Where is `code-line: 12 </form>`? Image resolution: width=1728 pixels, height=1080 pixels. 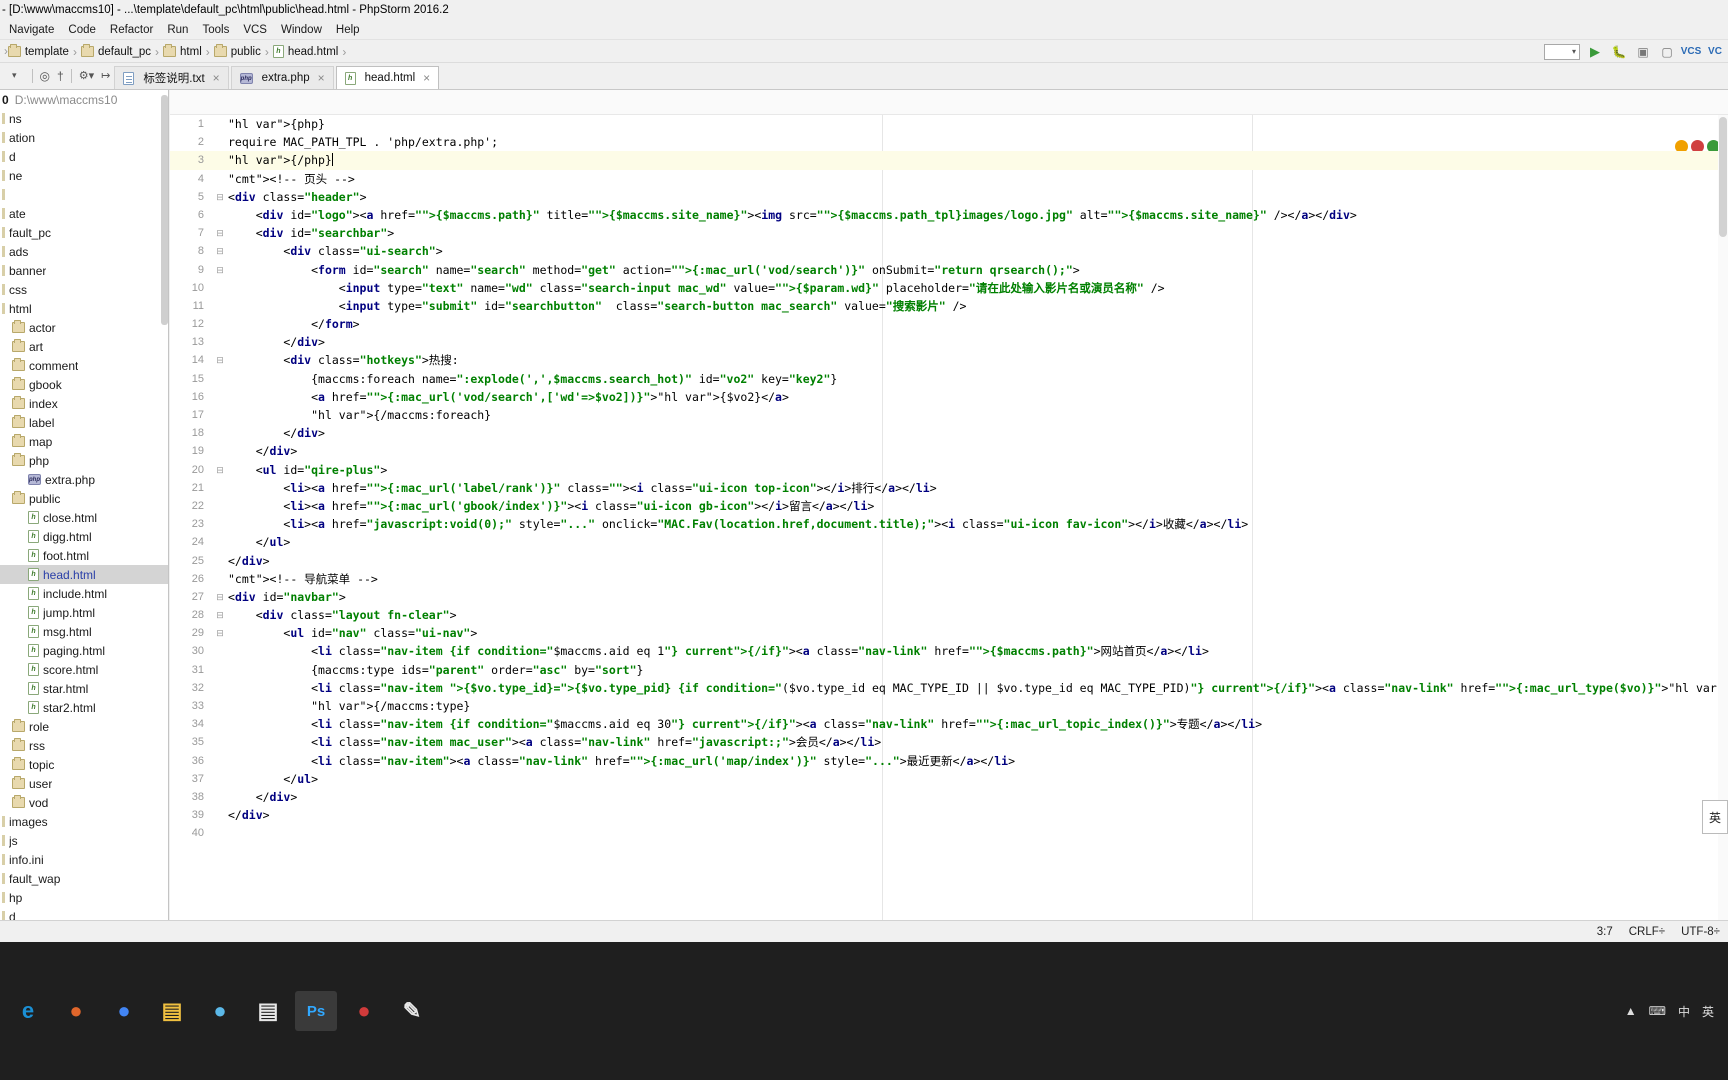
code-line: 12 </form> is located at coordinates (949, 324).